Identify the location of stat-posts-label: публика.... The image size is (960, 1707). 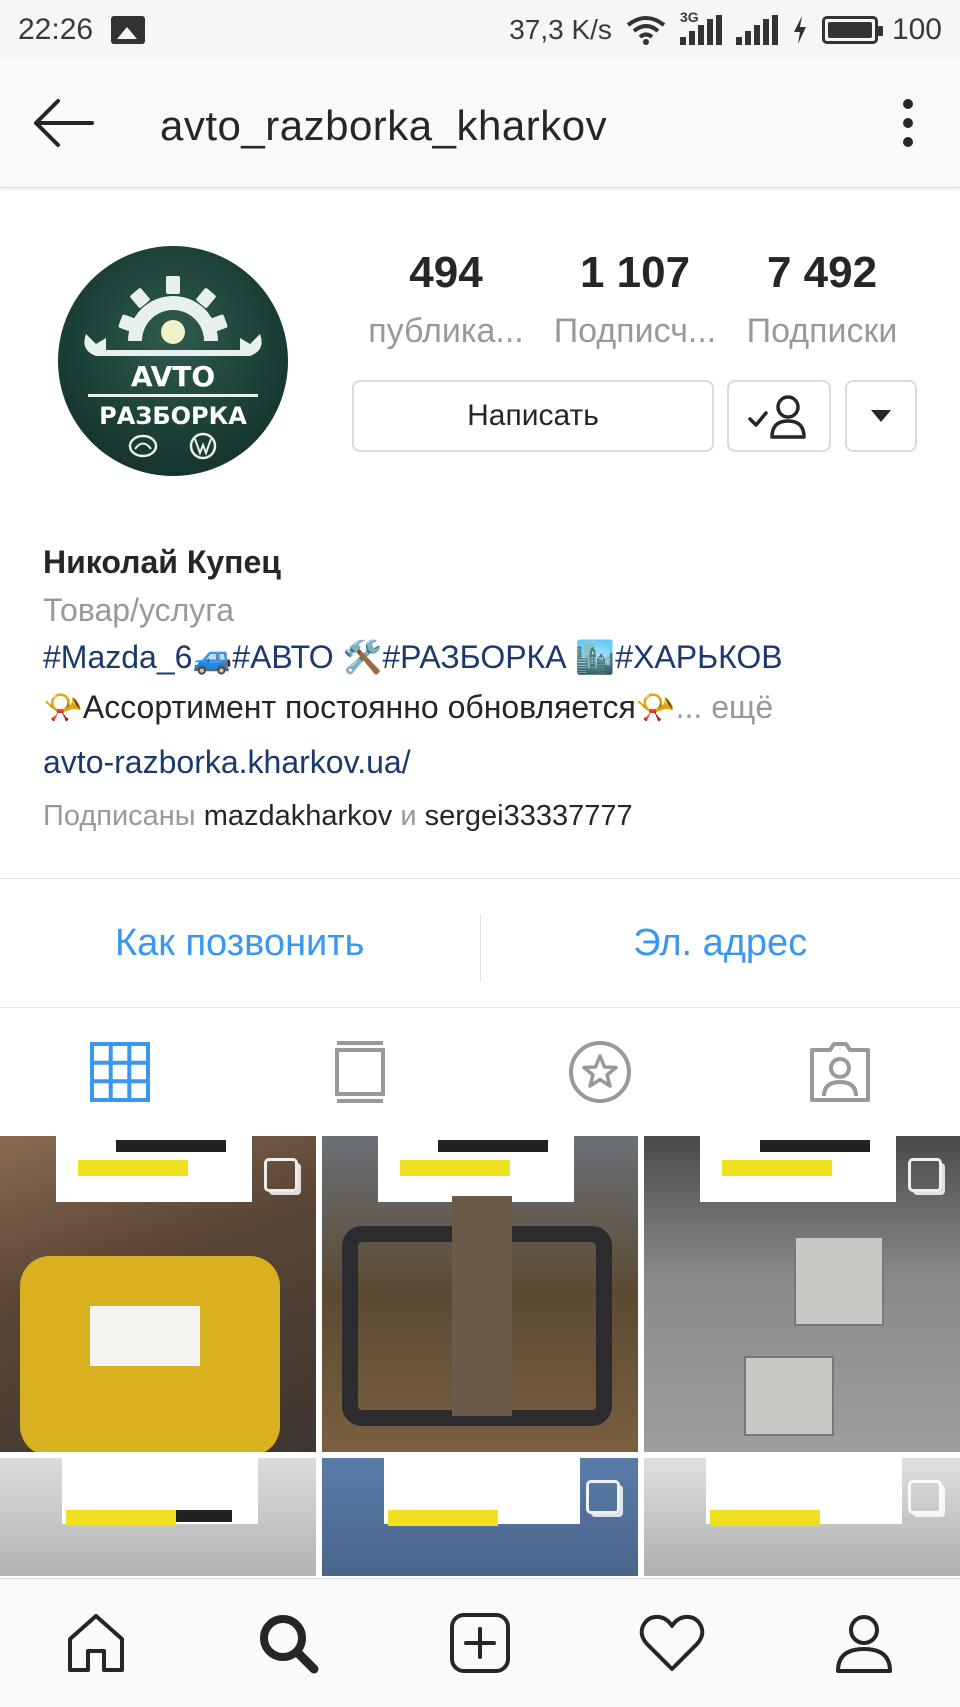
(446, 331).